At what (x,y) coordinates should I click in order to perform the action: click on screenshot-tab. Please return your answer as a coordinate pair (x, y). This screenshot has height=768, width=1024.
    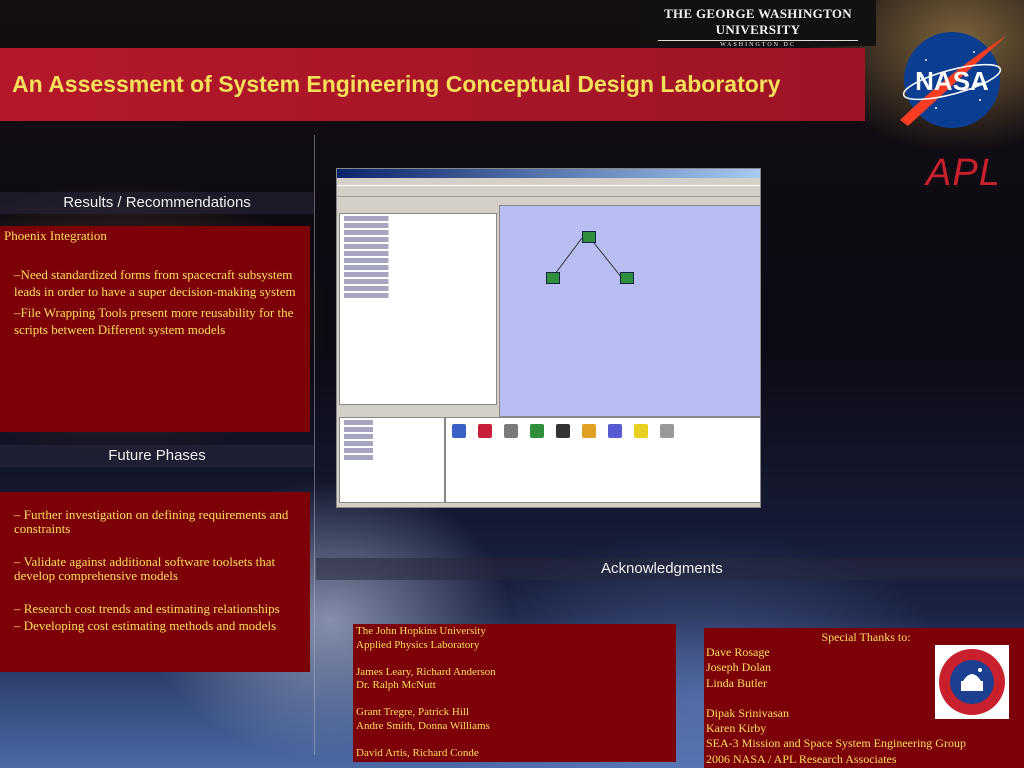
    Looking at the image, I should click on (548, 201).